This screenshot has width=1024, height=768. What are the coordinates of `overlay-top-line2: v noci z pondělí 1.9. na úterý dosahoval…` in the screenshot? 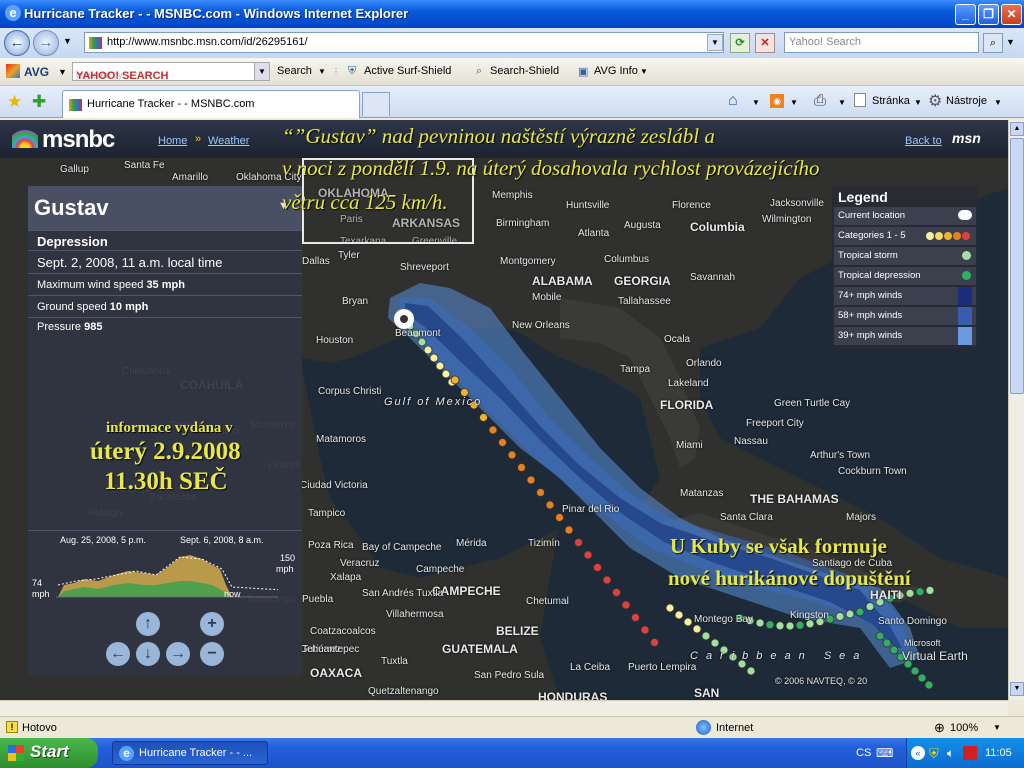 It's located at (551, 168).